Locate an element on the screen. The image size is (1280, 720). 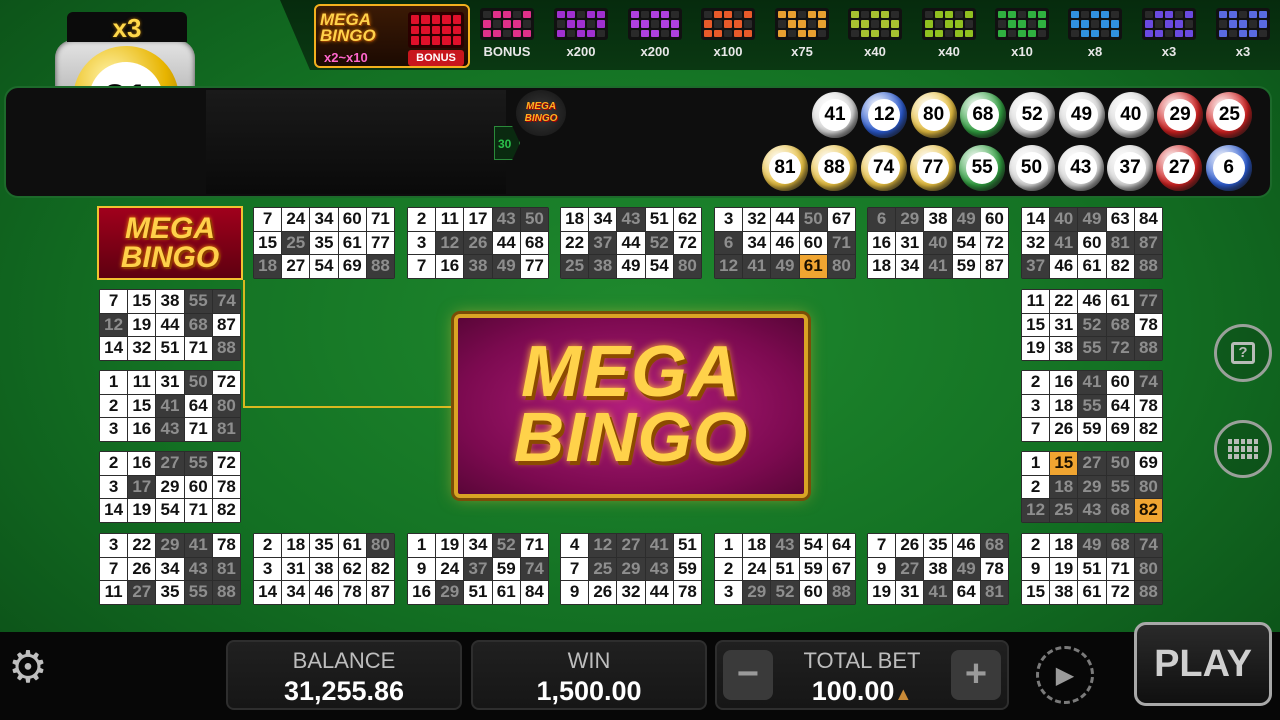
bingo-card: 3 22 29 41 78 7 26 34 43 81 11 27 35 55 88 is located at coordinates (170, 569).